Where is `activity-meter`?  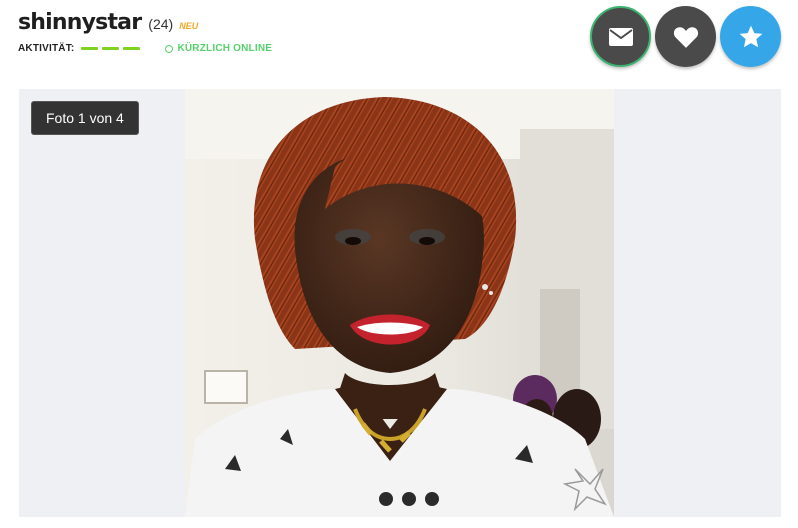 activity-meter is located at coordinates (112, 48).